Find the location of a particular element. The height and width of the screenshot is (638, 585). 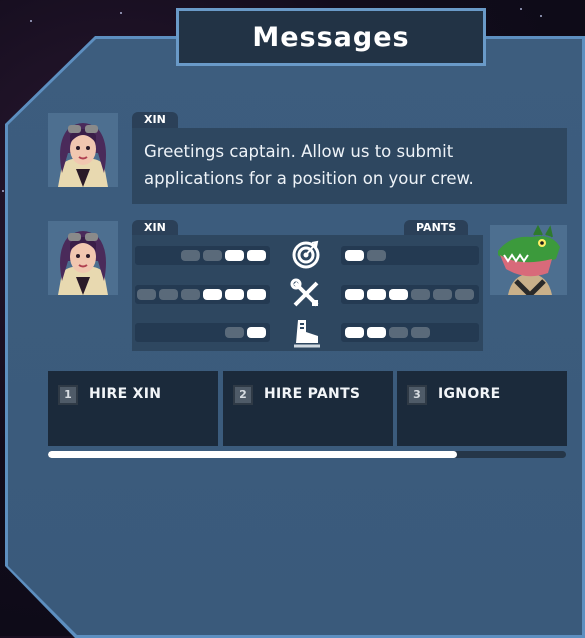

title-tab: Messages is located at coordinates (331, 37).